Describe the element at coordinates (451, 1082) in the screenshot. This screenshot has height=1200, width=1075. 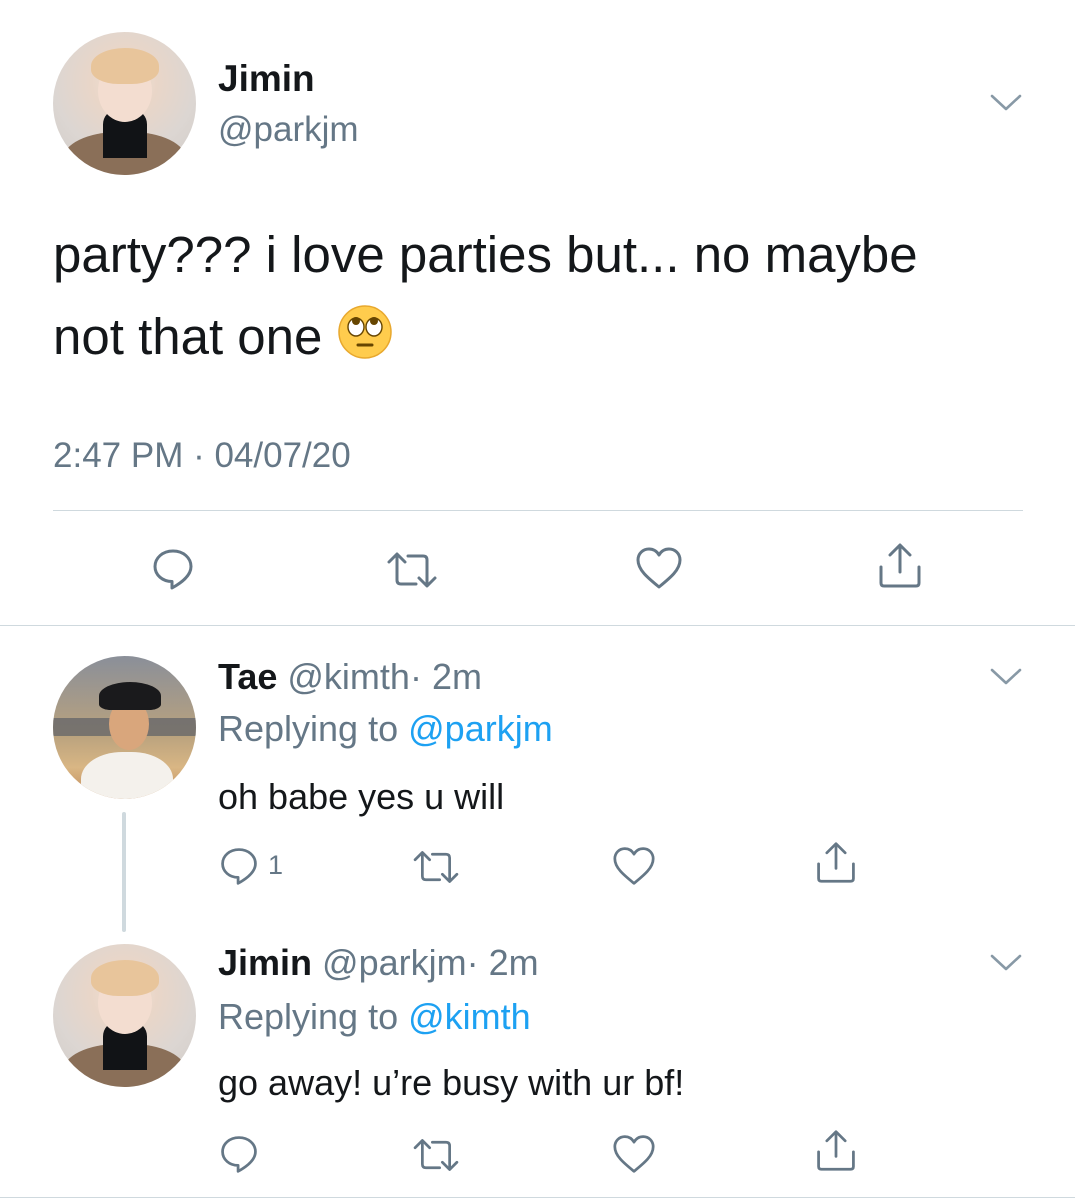
I see `reply-text: go away! u’re busy with ur bf!` at that location.